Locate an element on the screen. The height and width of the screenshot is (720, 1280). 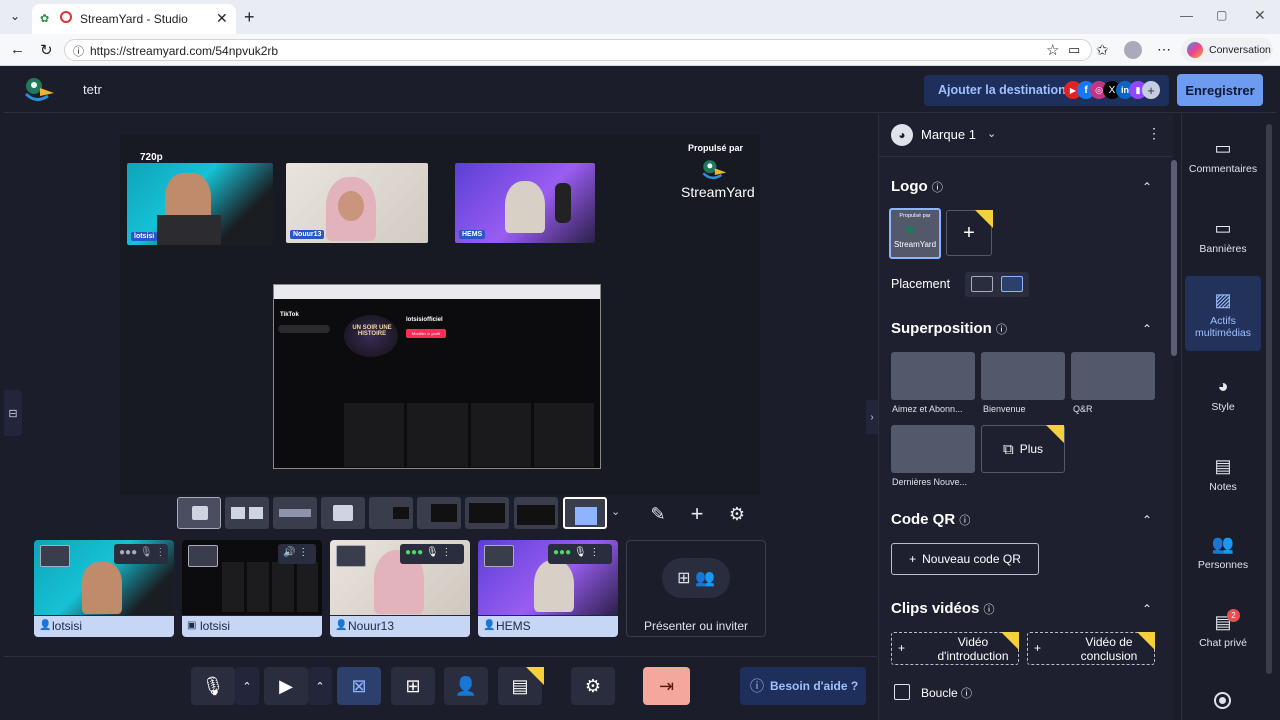
participant-controls: 🔊 ⋮ is located at coordinates (297, 554).